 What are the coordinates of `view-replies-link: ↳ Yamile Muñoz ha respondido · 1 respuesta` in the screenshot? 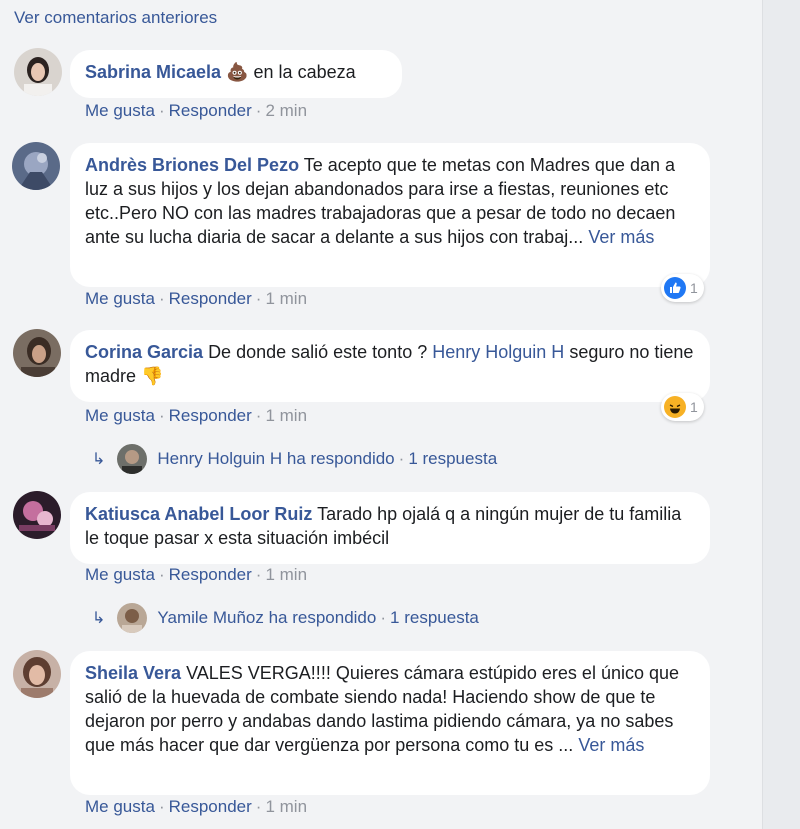 It's located at (285, 618).